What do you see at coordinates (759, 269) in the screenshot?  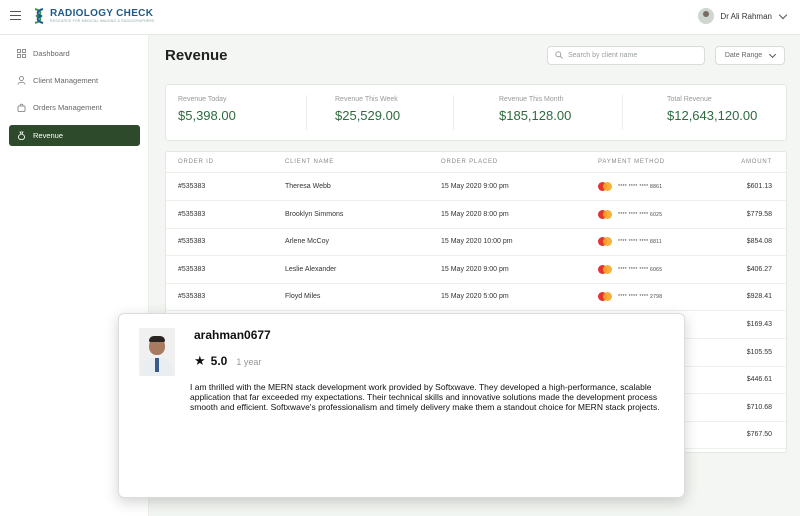 I see `amount-cell: $406.27` at bounding box center [759, 269].